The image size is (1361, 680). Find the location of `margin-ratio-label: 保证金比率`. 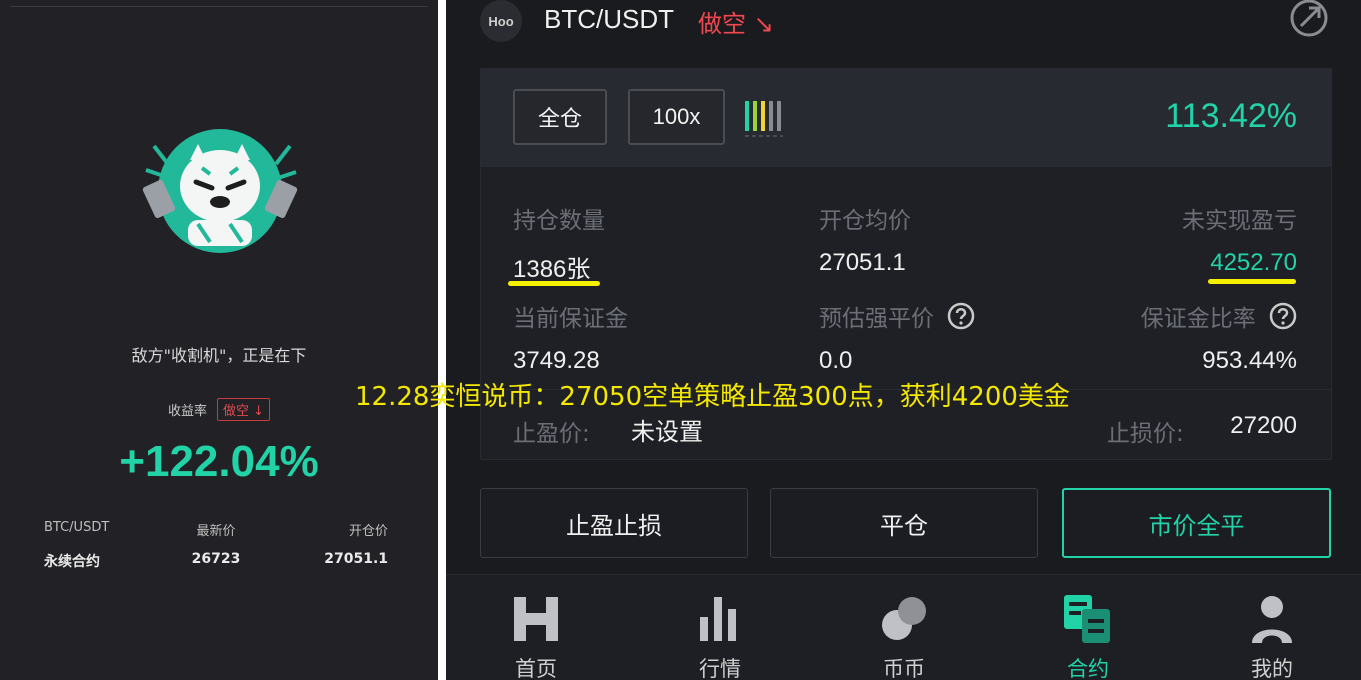

margin-ratio-label: 保证金比率 is located at coordinates (1198, 319).